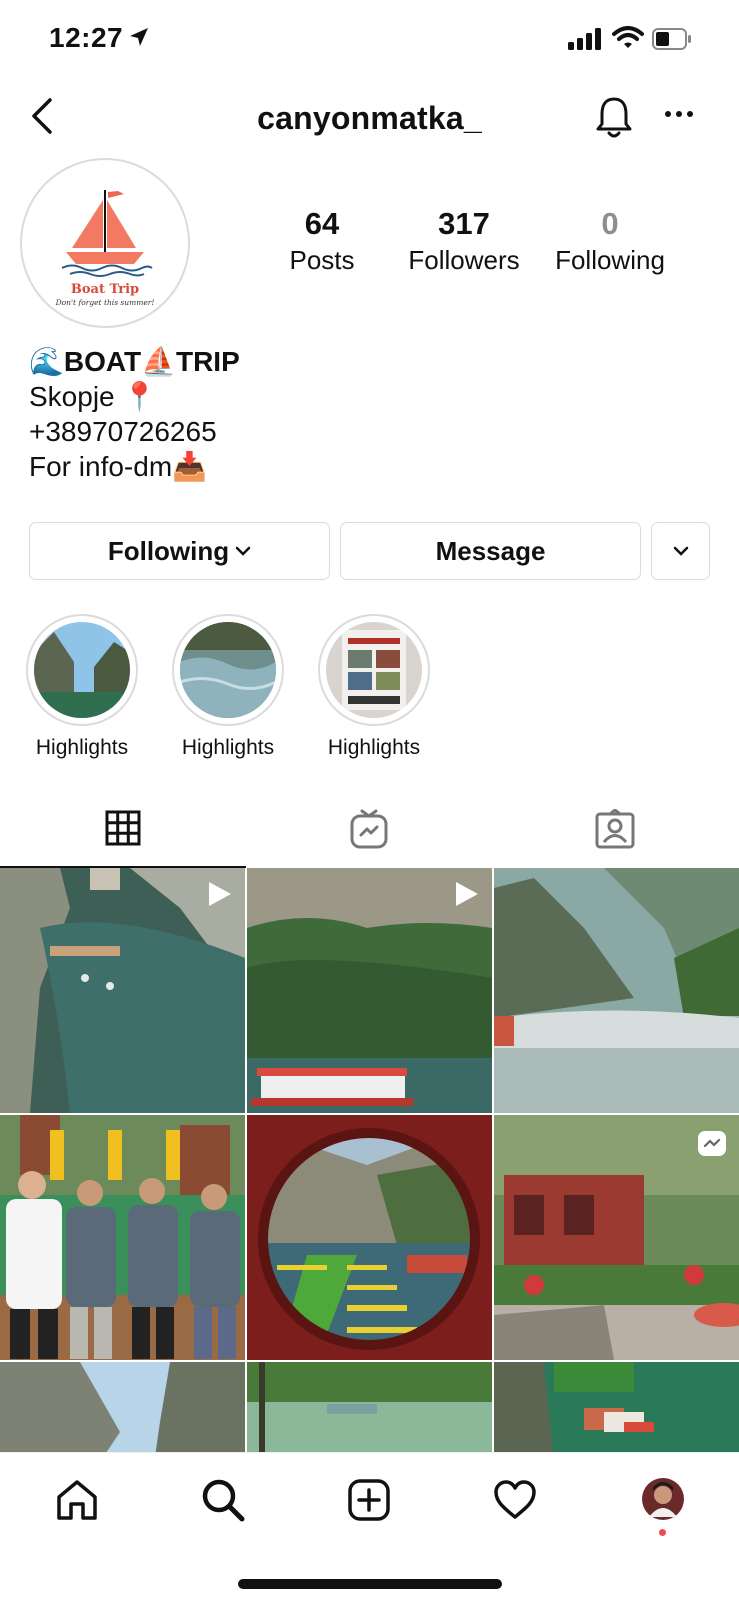 Image resolution: width=739 pixels, height=1600 pixels. I want to click on message-button-label: Message, so click(490, 550).